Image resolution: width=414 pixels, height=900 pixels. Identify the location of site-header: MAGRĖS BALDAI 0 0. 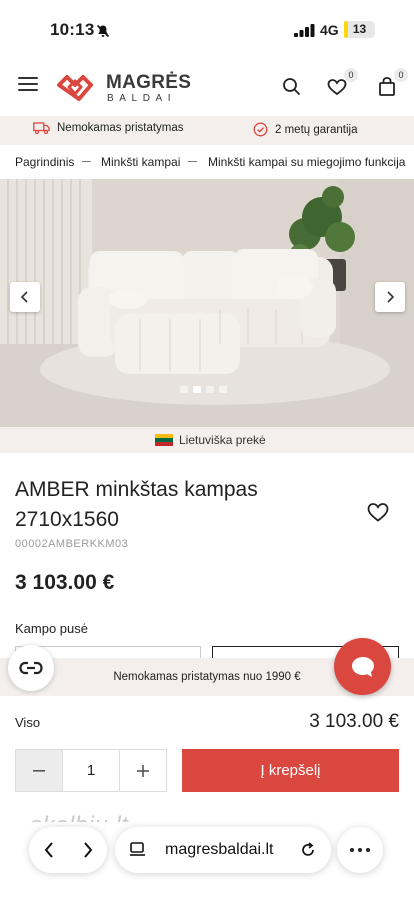
(207, 87).